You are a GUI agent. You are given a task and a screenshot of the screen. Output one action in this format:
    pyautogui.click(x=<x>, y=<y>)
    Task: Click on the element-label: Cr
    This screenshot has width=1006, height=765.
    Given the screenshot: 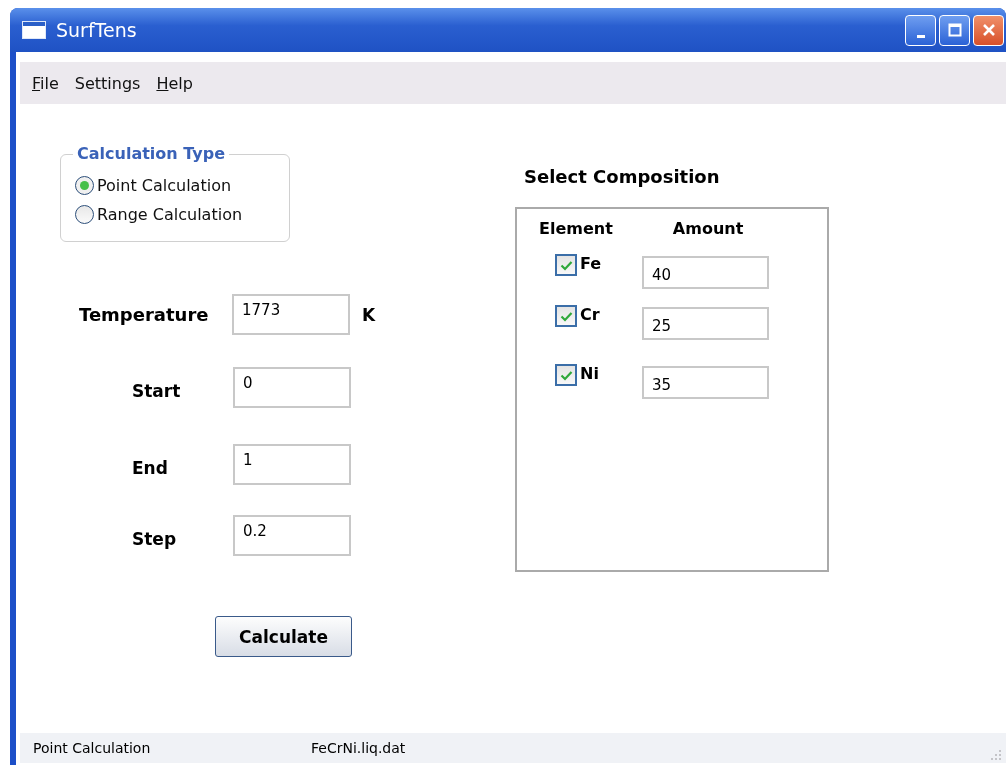 What is the action you would take?
    pyautogui.click(x=590, y=314)
    